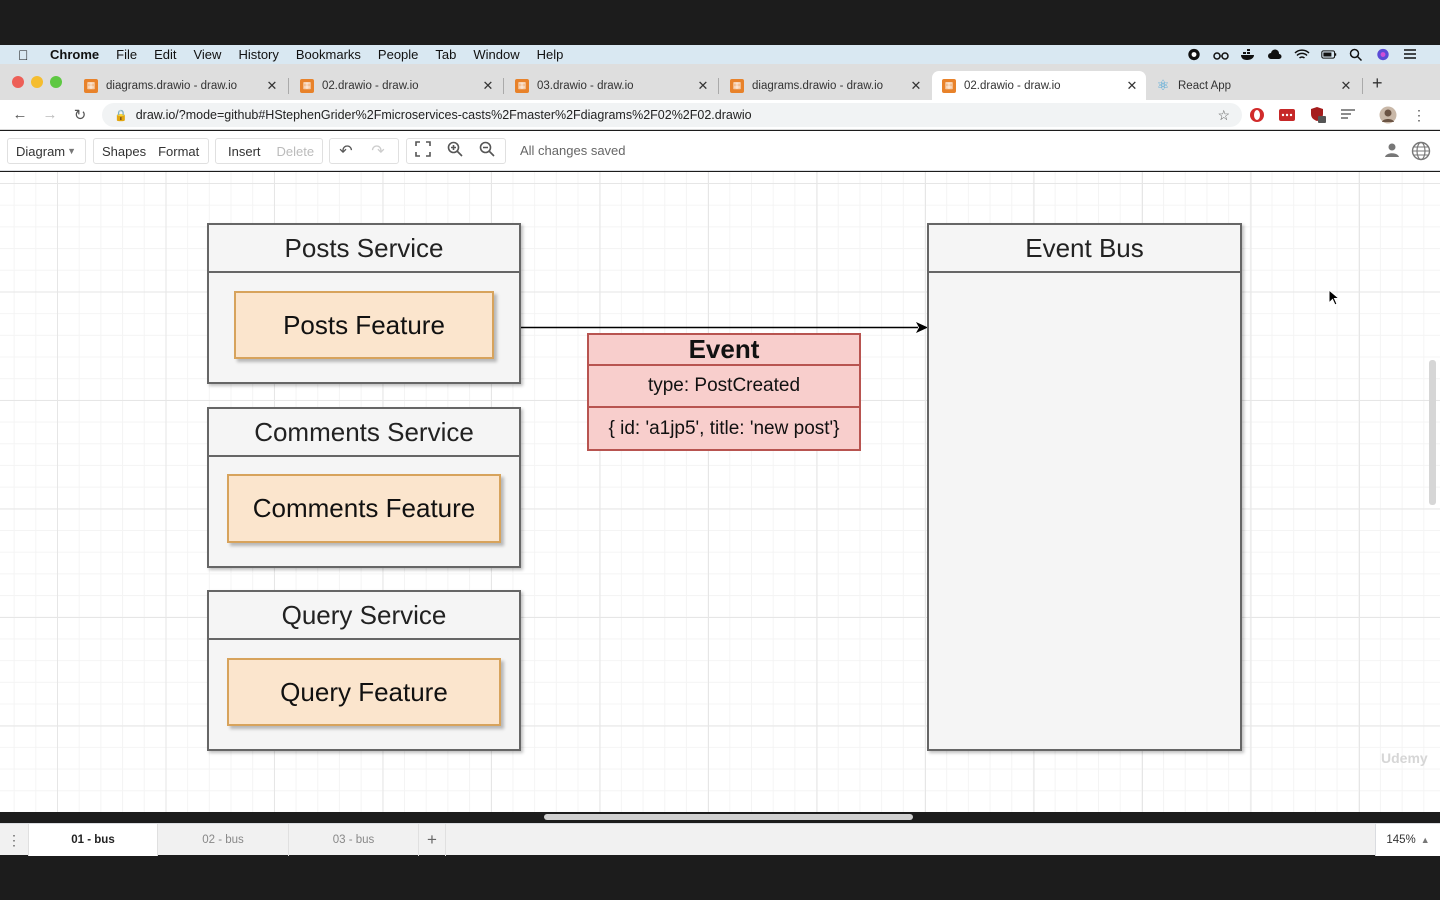 The width and height of the screenshot is (1440, 900). I want to click on browser-tab-1: ▦ diagrams.drawio - draw.io ✕, so click(180, 85).